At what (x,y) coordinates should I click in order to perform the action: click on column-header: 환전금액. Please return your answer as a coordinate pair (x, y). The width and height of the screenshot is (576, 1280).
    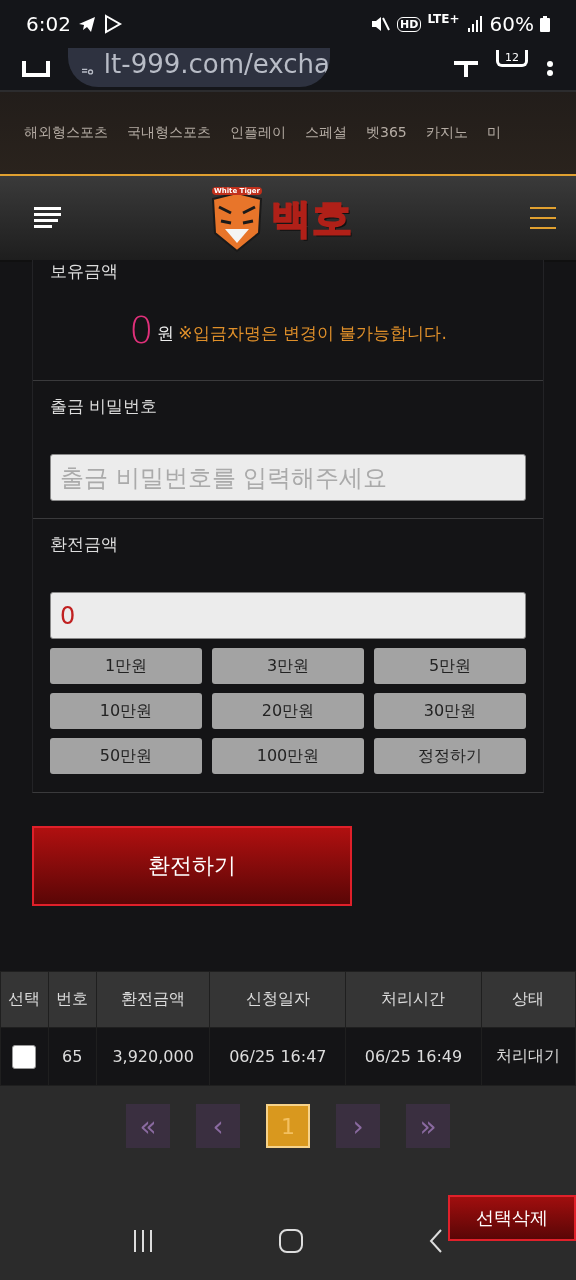
    Looking at the image, I should click on (153, 999).